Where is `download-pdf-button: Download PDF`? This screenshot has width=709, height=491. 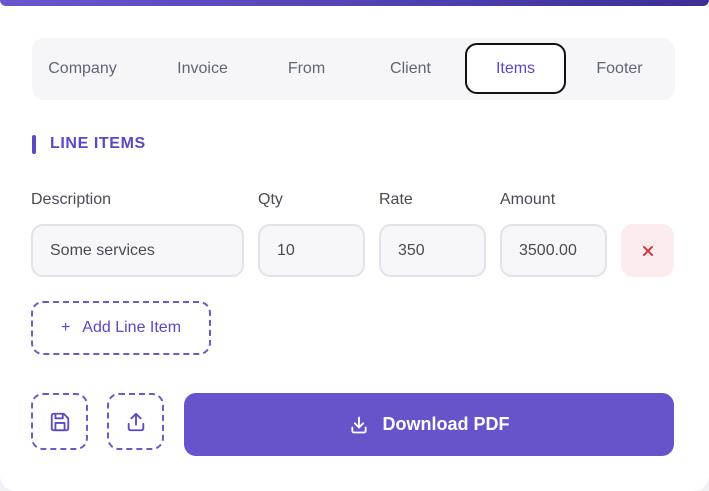 download-pdf-button: Download PDF is located at coordinates (429, 424).